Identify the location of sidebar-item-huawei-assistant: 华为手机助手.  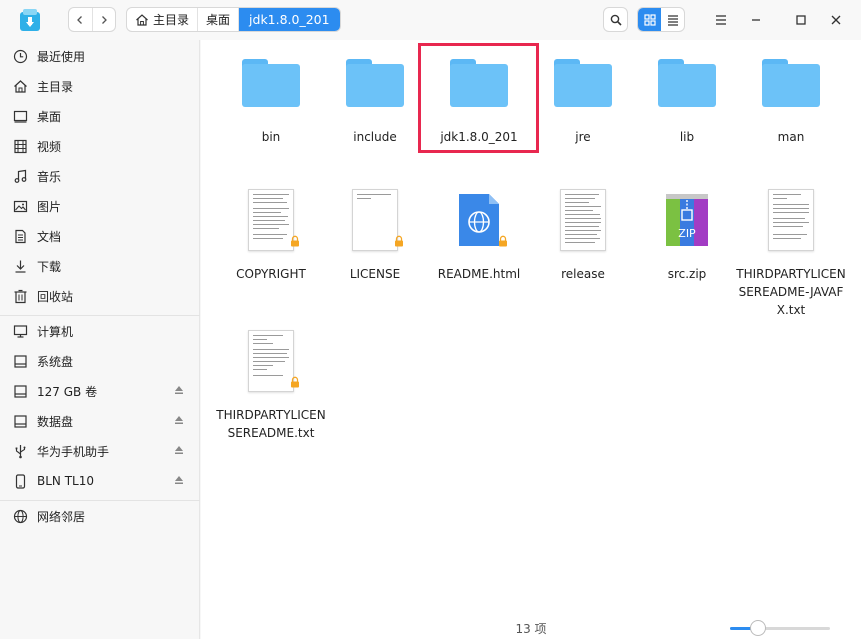
(100, 451).